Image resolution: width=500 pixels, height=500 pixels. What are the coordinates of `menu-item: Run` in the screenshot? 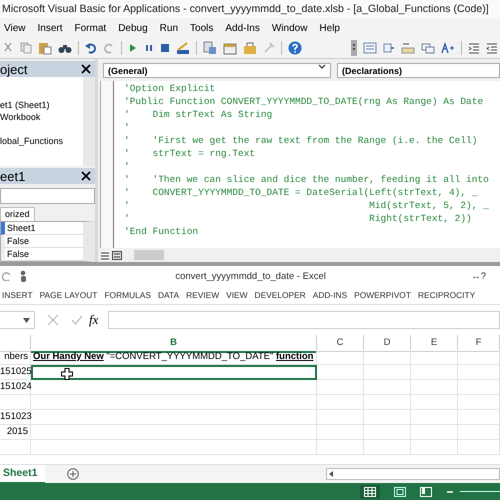 It's located at (169, 28).